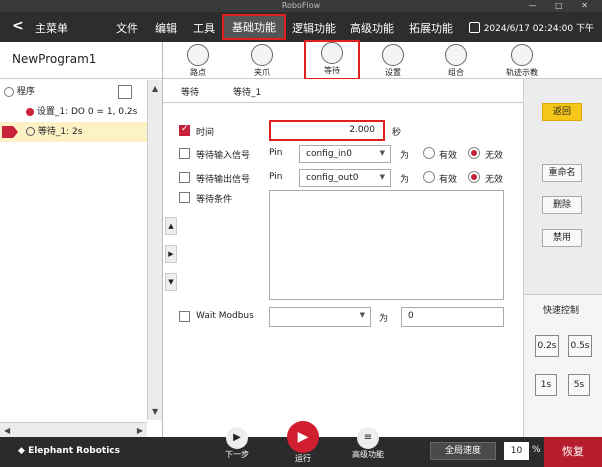 This screenshot has height=467, width=602. What do you see at coordinates (140, 430) in the screenshot?
I see `scroll-right-icon: ▶` at bounding box center [140, 430].